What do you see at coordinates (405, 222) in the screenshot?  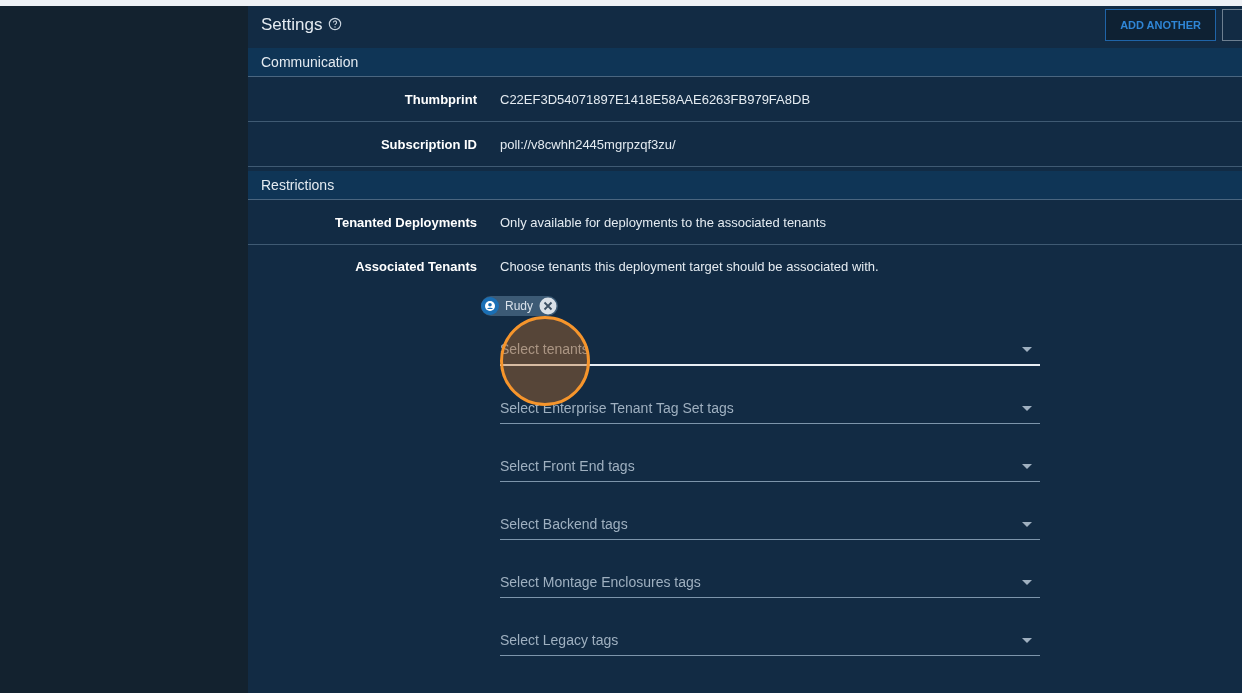 I see `field-label: Tenanted Deployments` at bounding box center [405, 222].